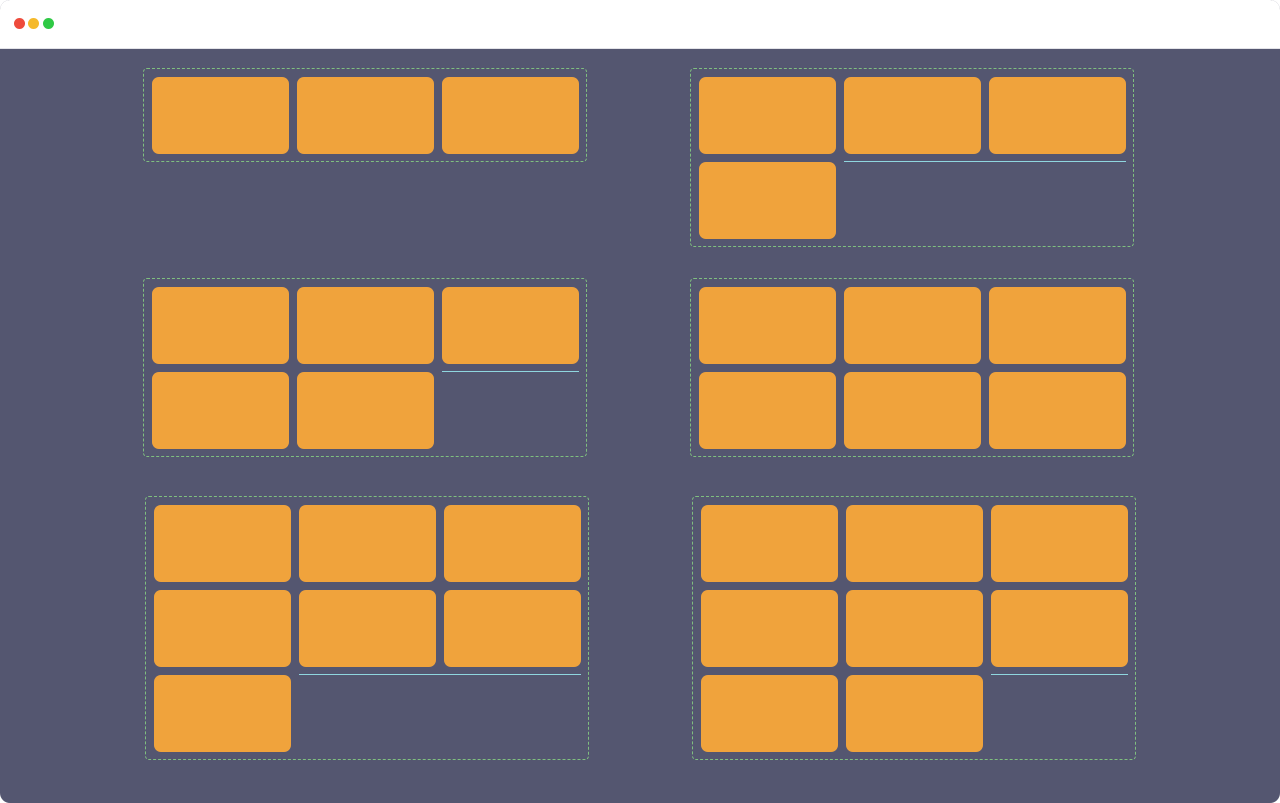 The width and height of the screenshot is (1280, 803). I want to click on grid-panel-8-items, so click(914, 628).